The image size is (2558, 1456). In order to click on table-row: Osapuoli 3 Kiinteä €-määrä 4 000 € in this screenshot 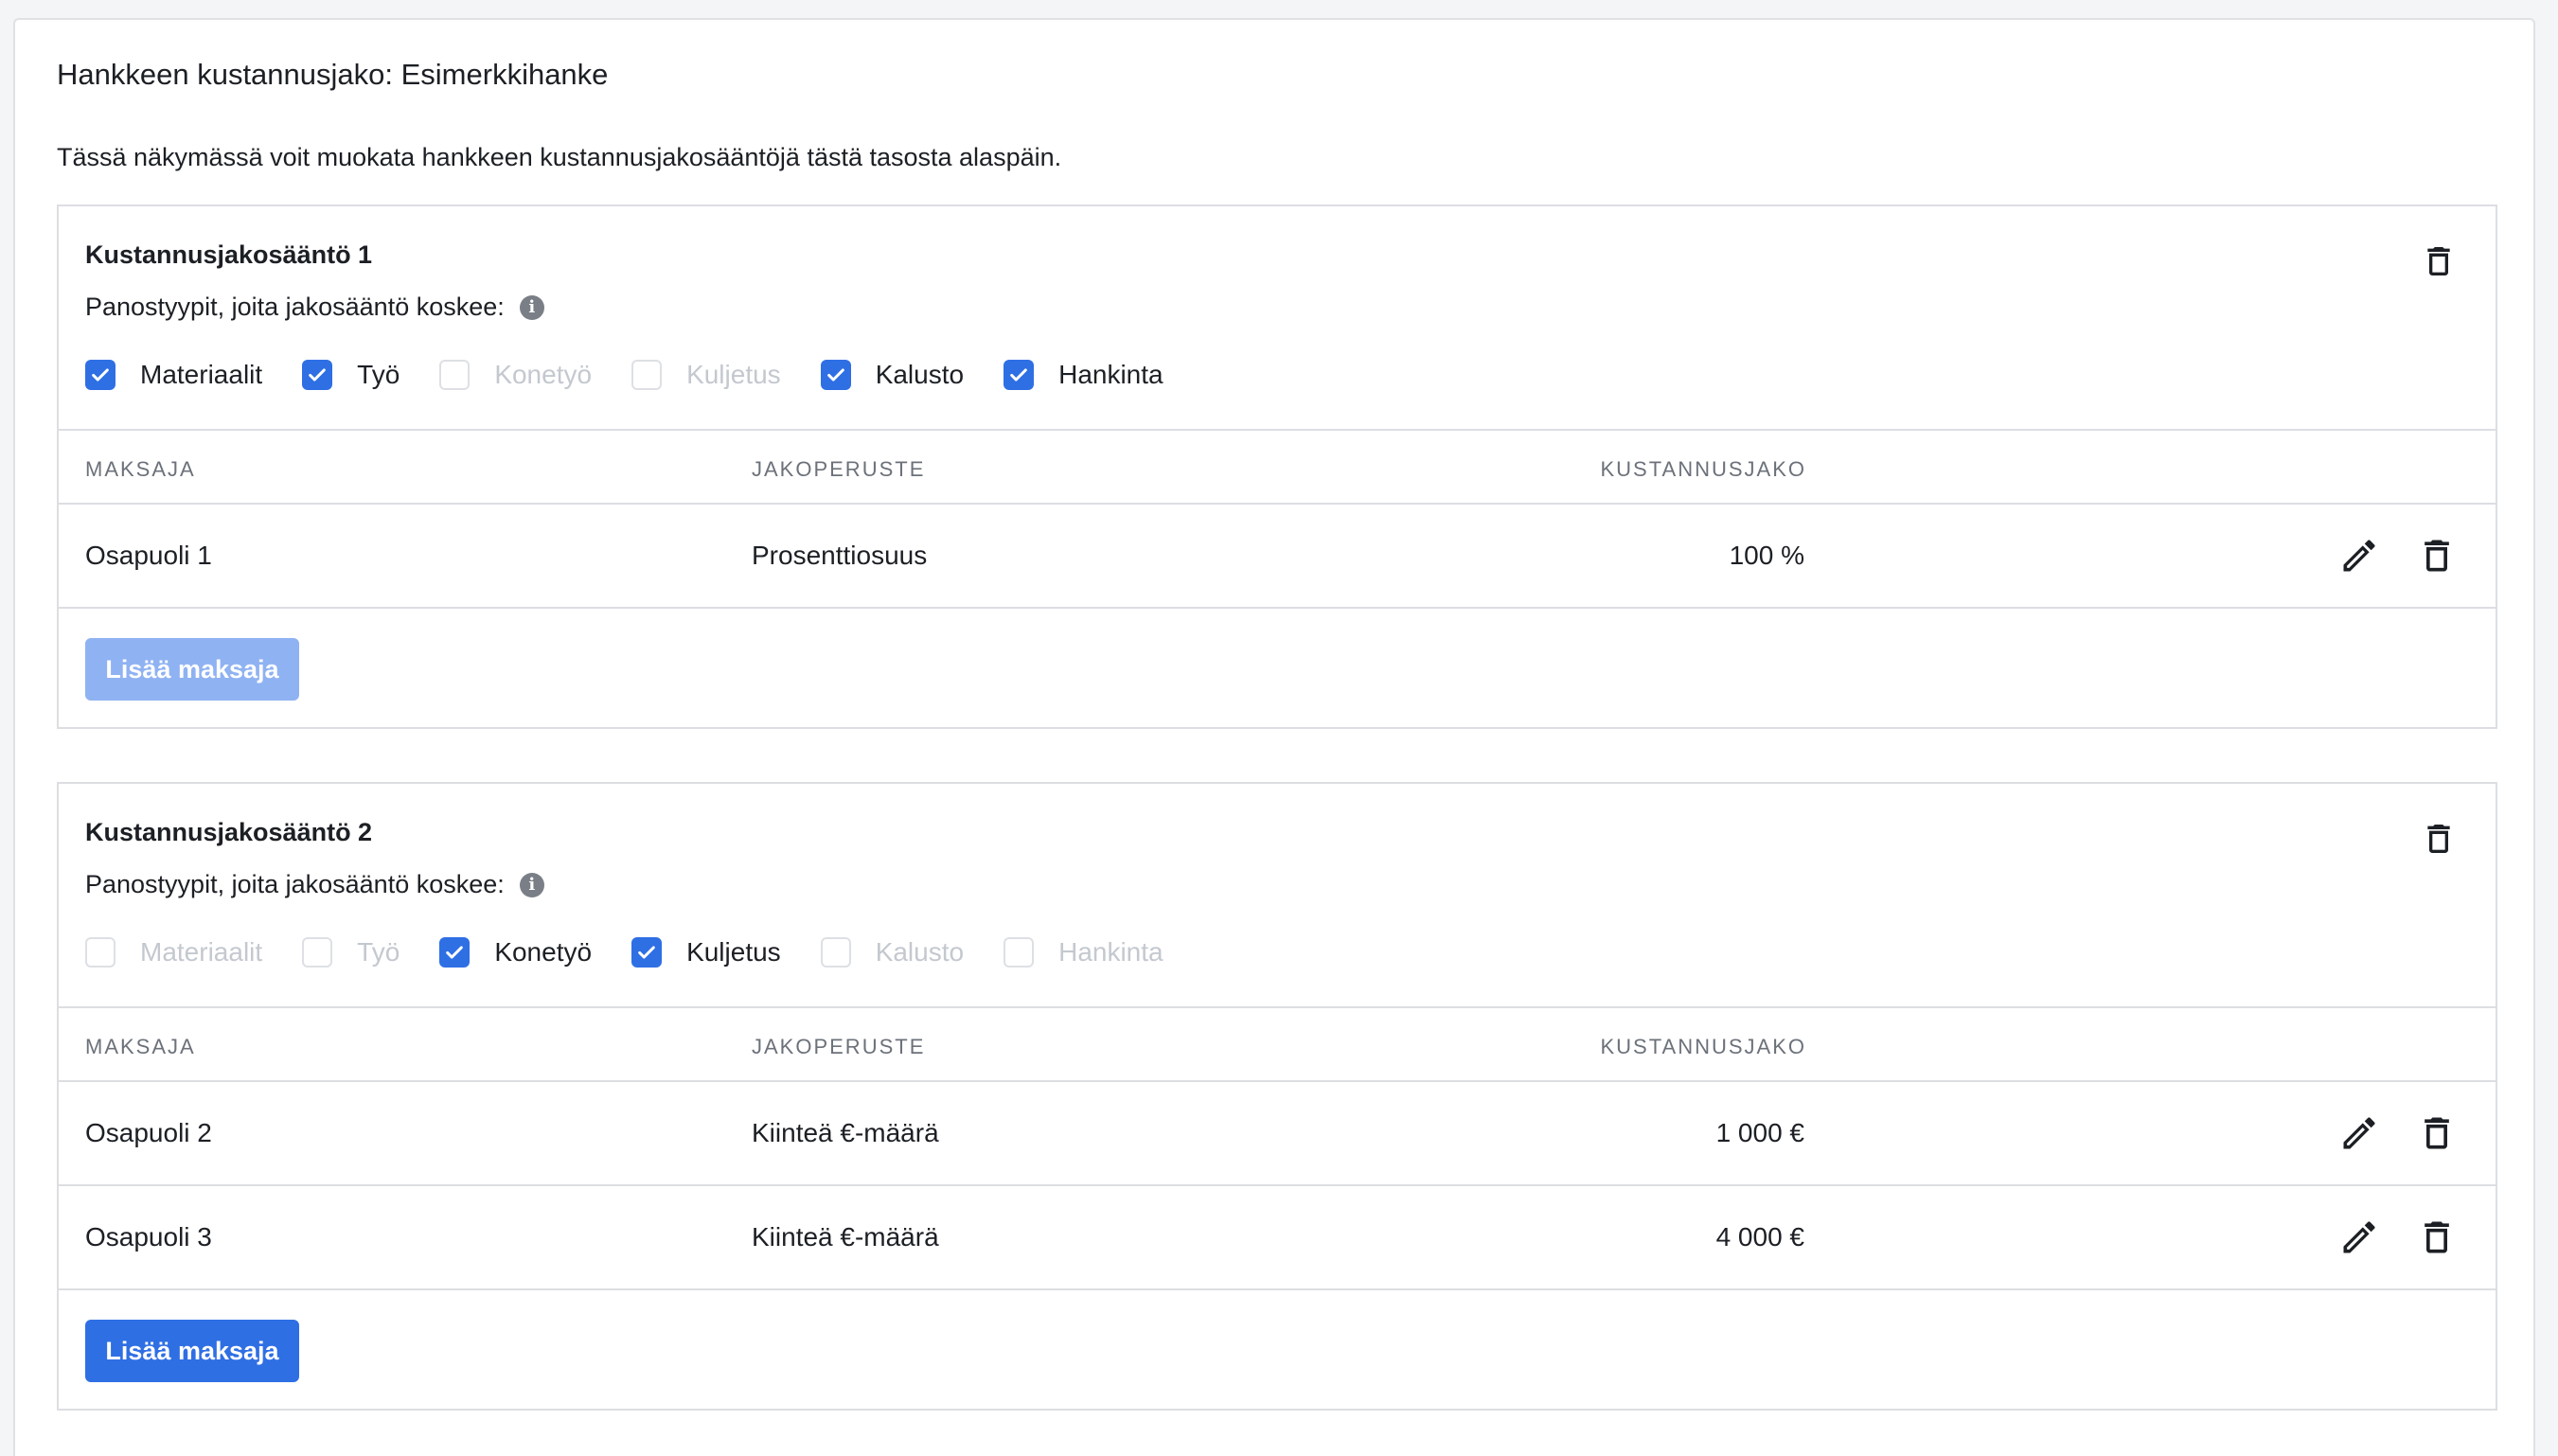, I will do `click(1277, 1238)`.